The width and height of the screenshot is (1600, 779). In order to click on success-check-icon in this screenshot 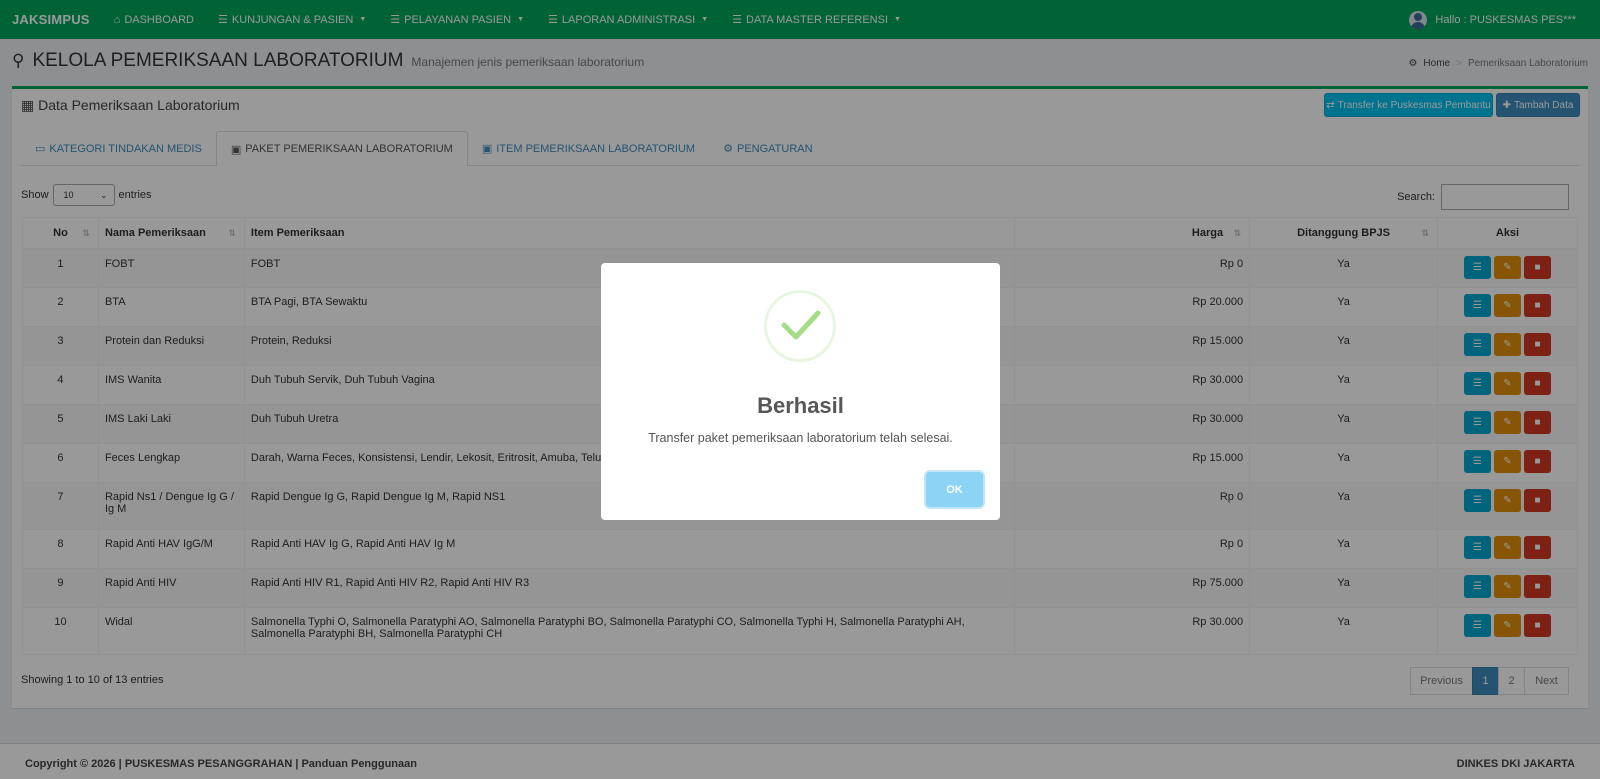, I will do `click(800, 326)`.